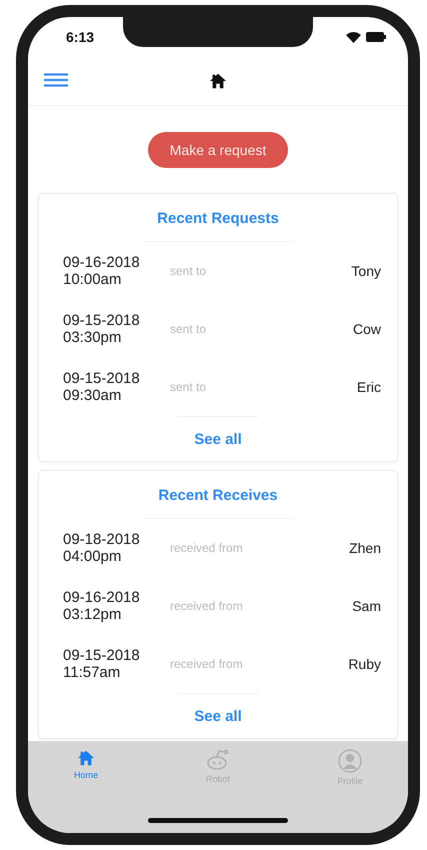 Image resolution: width=427 pixels, height=850 pixels. I want to click on profile-icon, so click(350, 761).